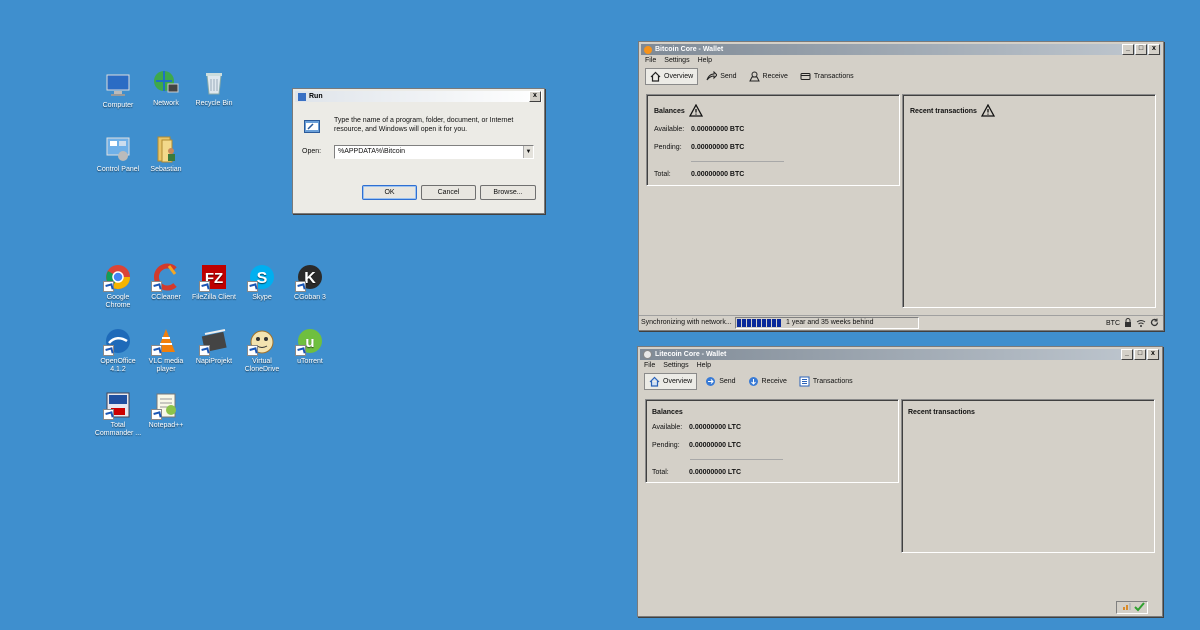 This screenshot has width=1200, height=630. What do you see at coordinates (118, 350) in the screenshot?
I see `desktop-icon-openoffice: OpenOffice 4.1.2` at bounding box center [118, 350].